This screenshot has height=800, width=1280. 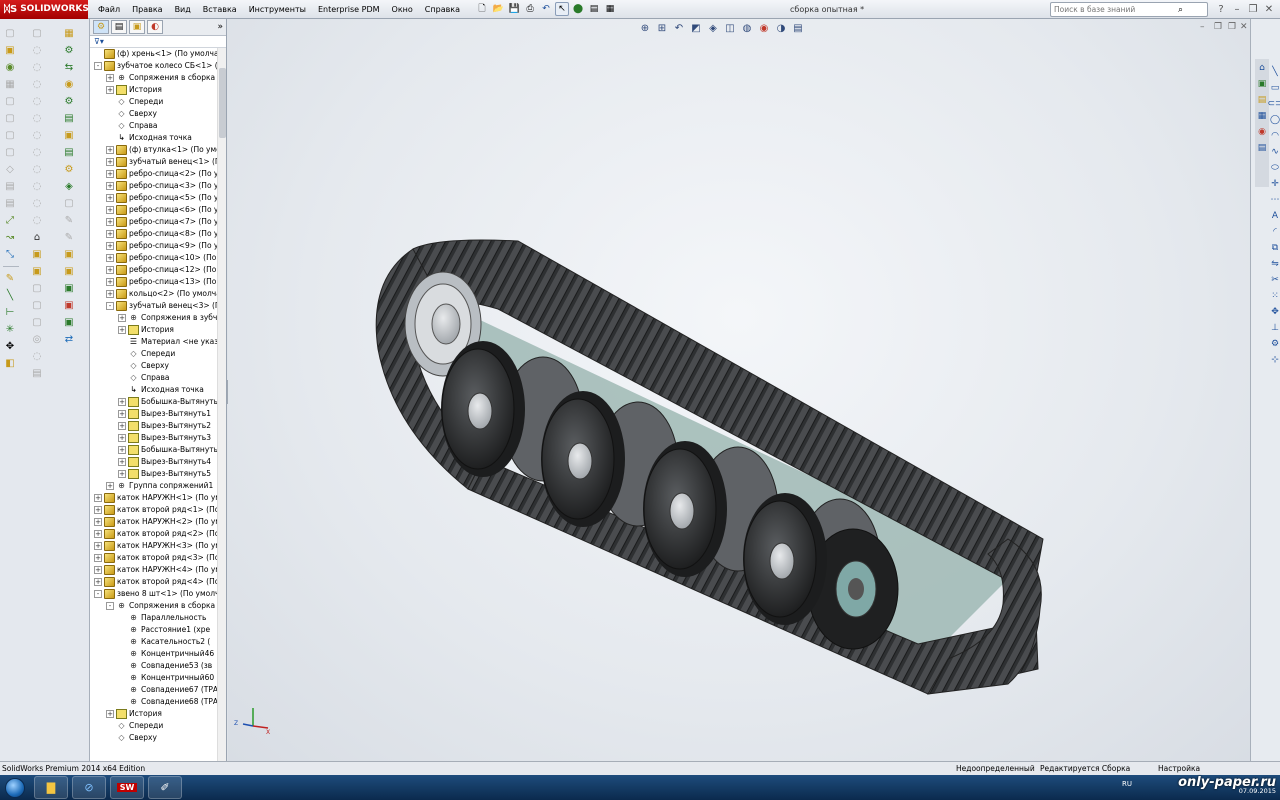 What do you see at coordinates (69, 221) in the screenshot?
I see `inspection-icon: ✎` at bounding box center [69, 221].